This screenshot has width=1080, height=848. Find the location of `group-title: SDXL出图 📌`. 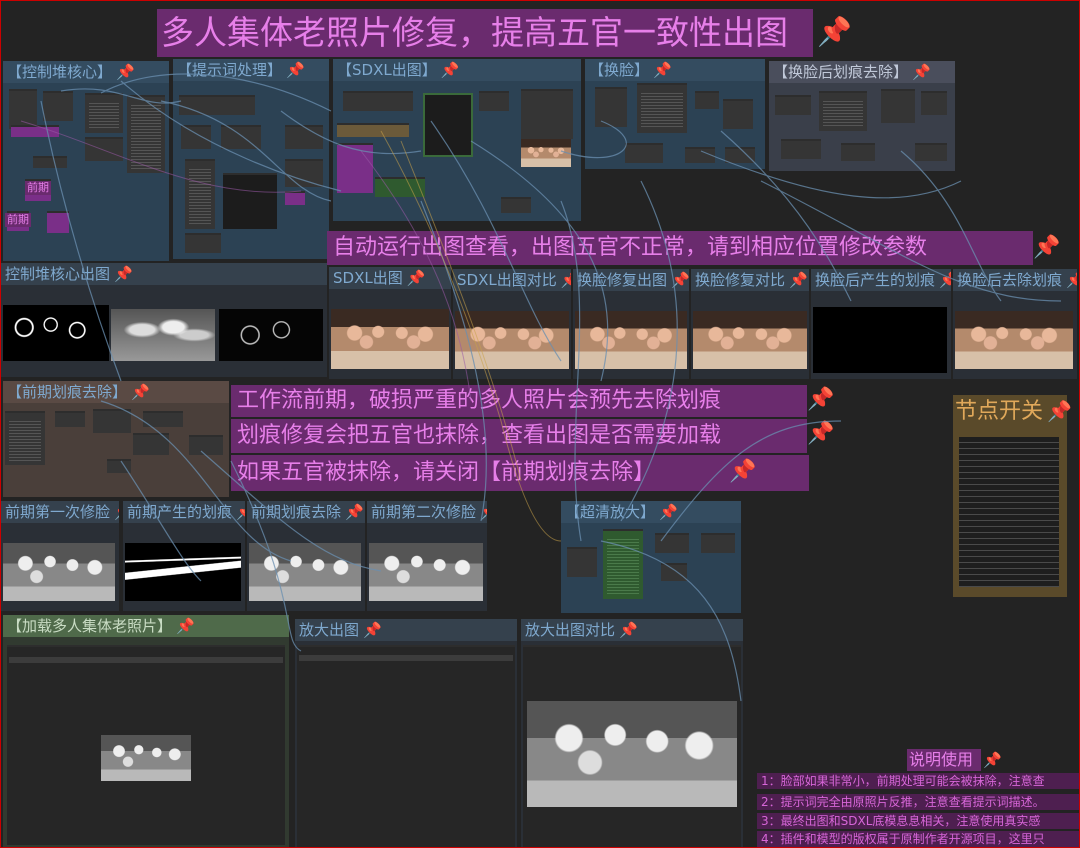

group-title: SDXL出图 📌 is located at coordinates (390, 278).